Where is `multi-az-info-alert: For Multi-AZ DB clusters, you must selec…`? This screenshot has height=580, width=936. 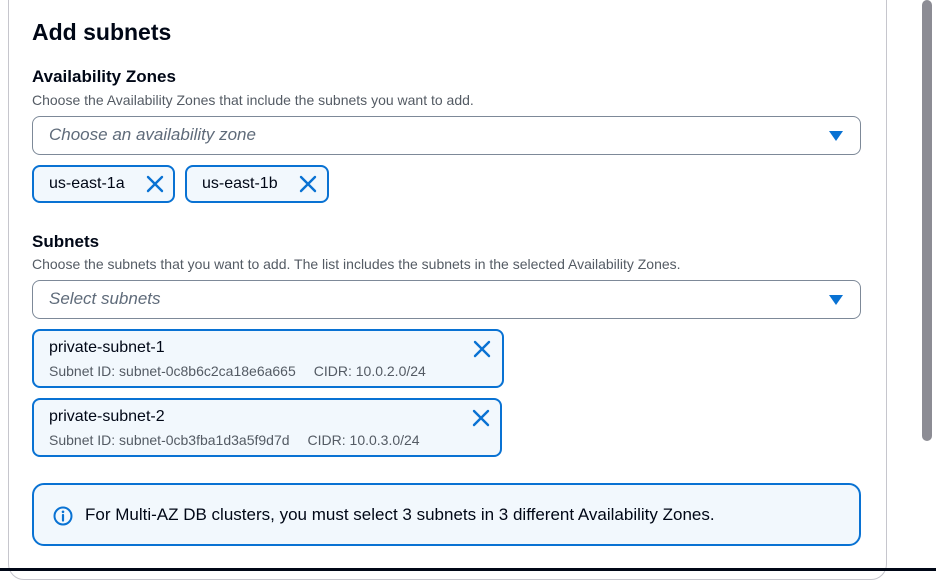
multi-az-info-alert: For Multi-AZ DB clusters, you must selec… is located at coordinates (446, 514).